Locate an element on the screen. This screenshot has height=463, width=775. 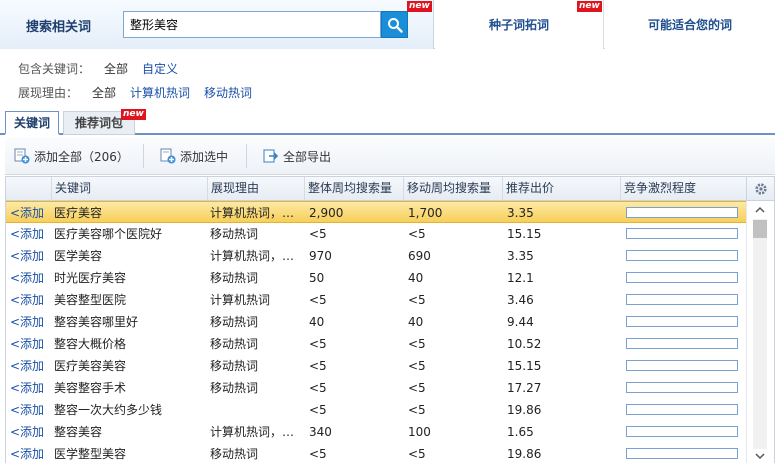
column-header-competition: 竞争激烈程度 is located at coordinates (683, 189).